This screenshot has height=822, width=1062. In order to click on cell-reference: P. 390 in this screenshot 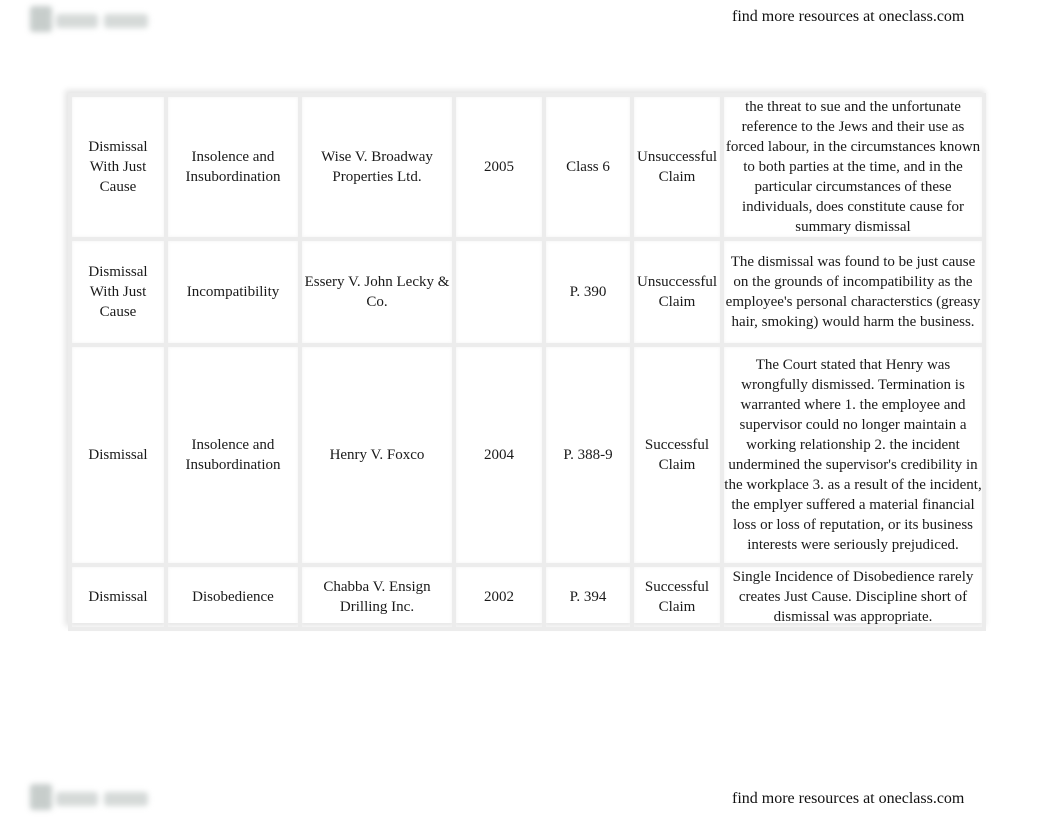, I will do `click(588, 292)`.